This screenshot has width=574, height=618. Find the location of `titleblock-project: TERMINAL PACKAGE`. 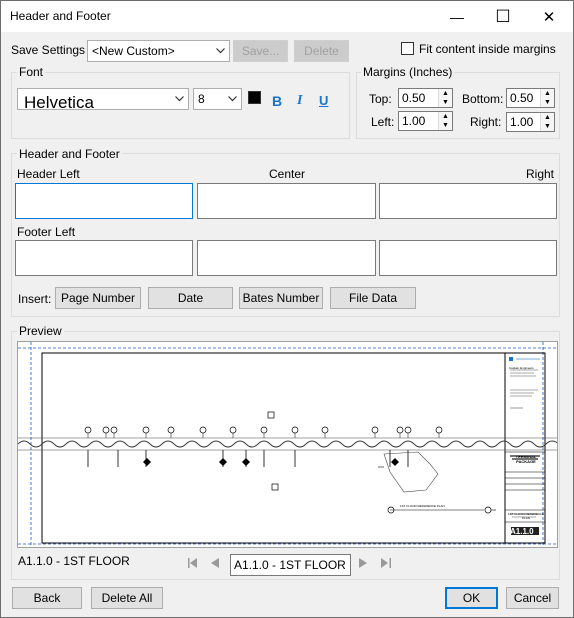

titleblock-project: TERMINAL PACKAGE is located at coordinates (526, 459).